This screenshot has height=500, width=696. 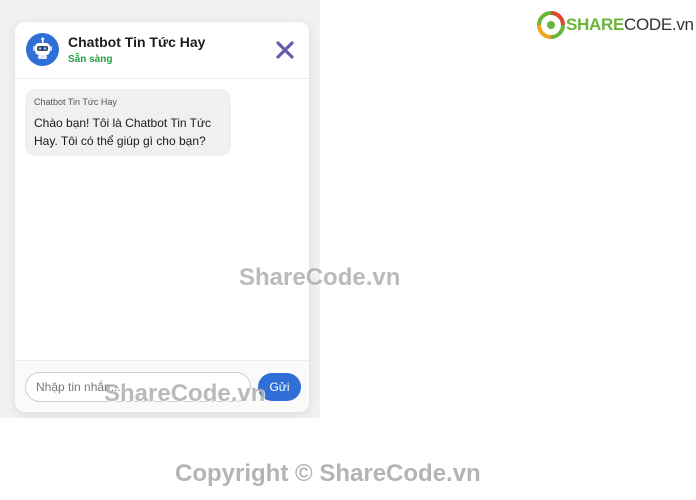 I want to click on sharecode-logo-text: SHARECODE.vn, so click(x=630, y=25).